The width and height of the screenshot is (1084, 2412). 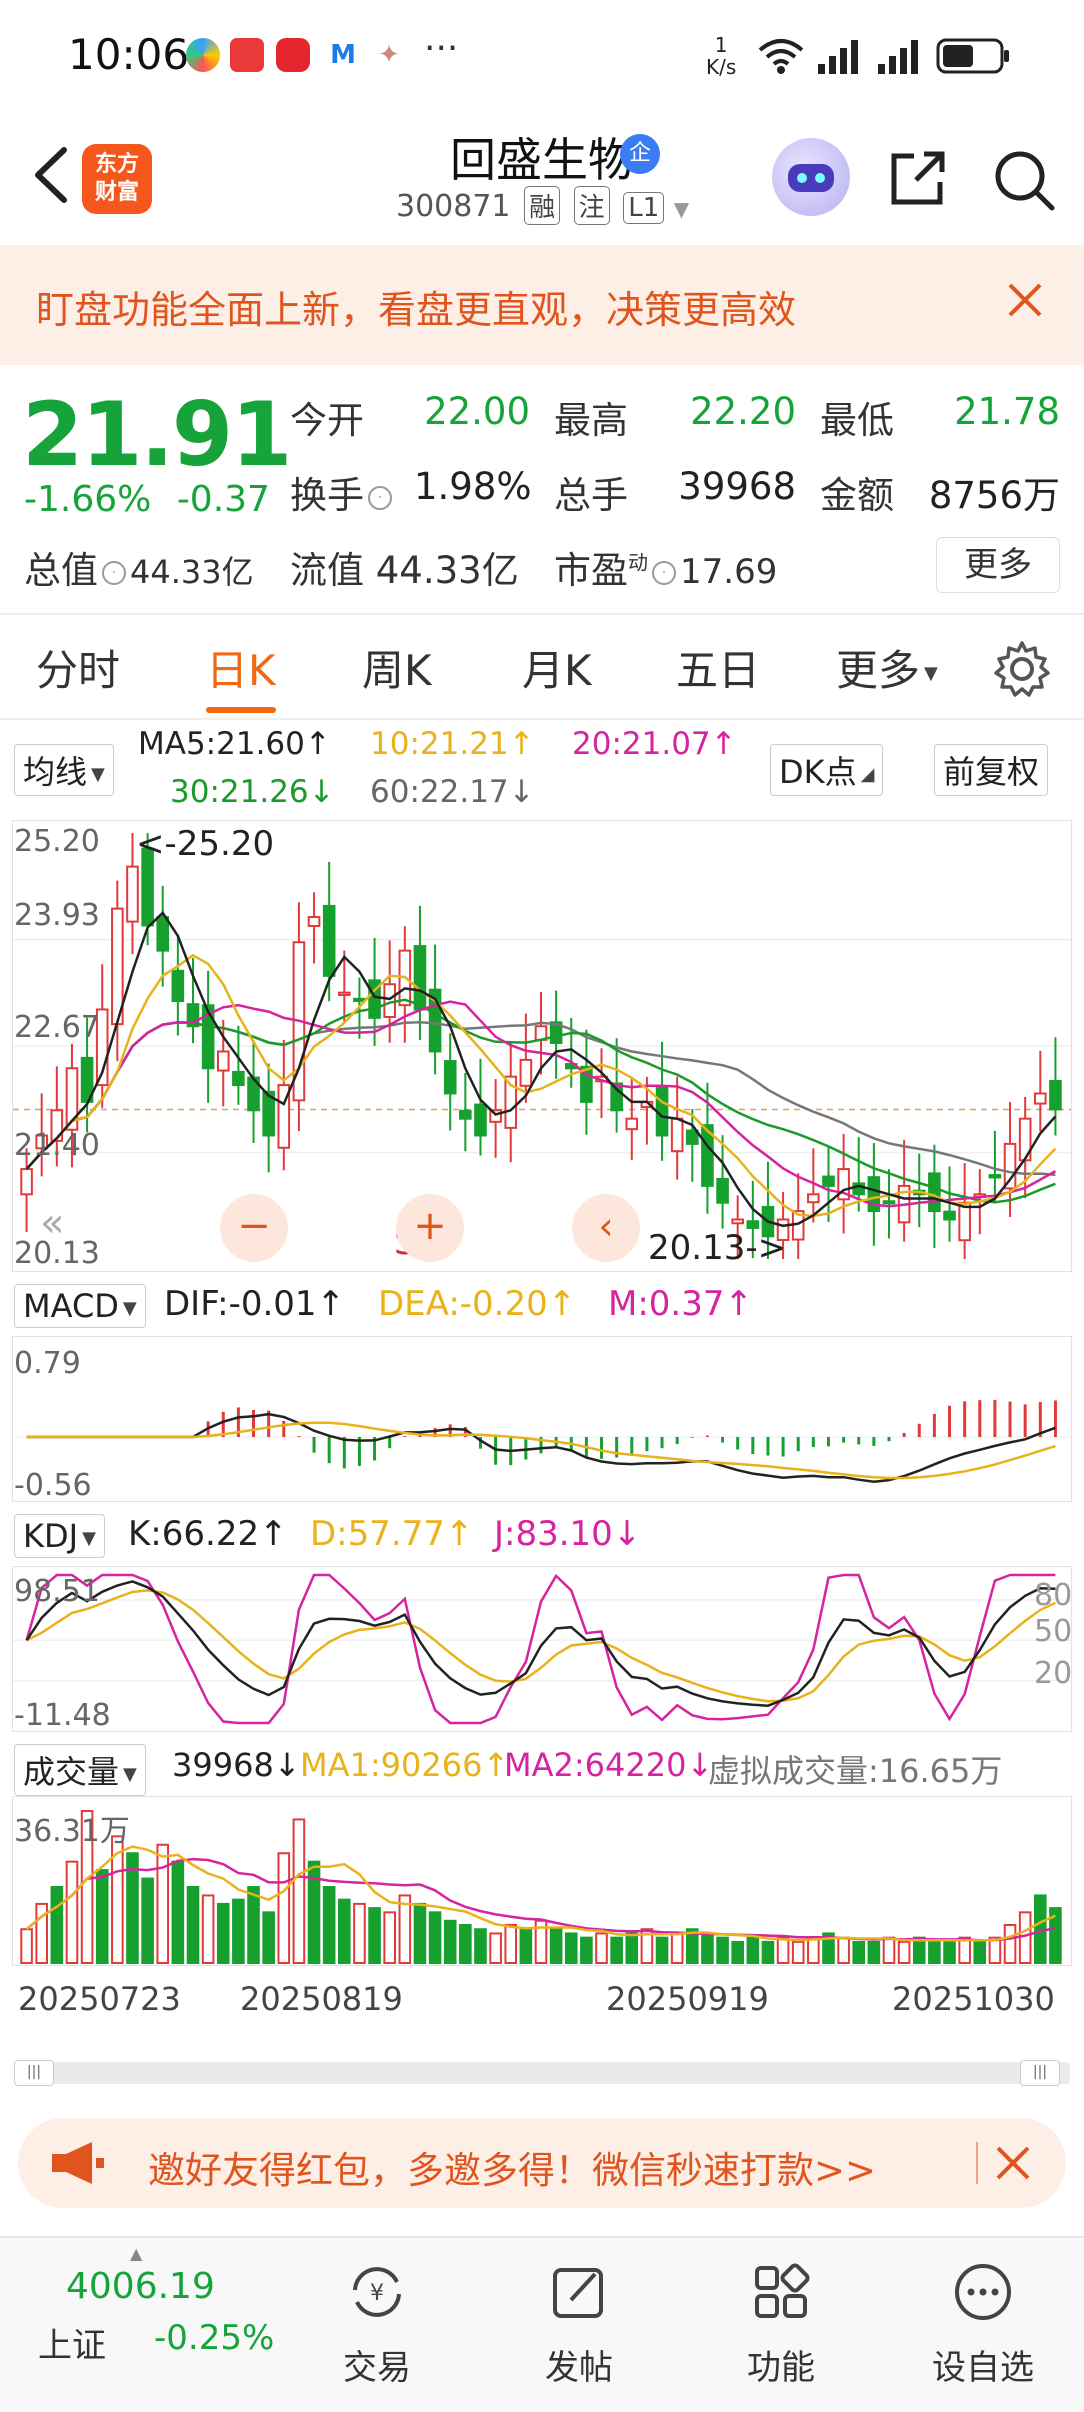 I want to click on nav-add-watchlist: 设自选, so click(x=983, y=2327).